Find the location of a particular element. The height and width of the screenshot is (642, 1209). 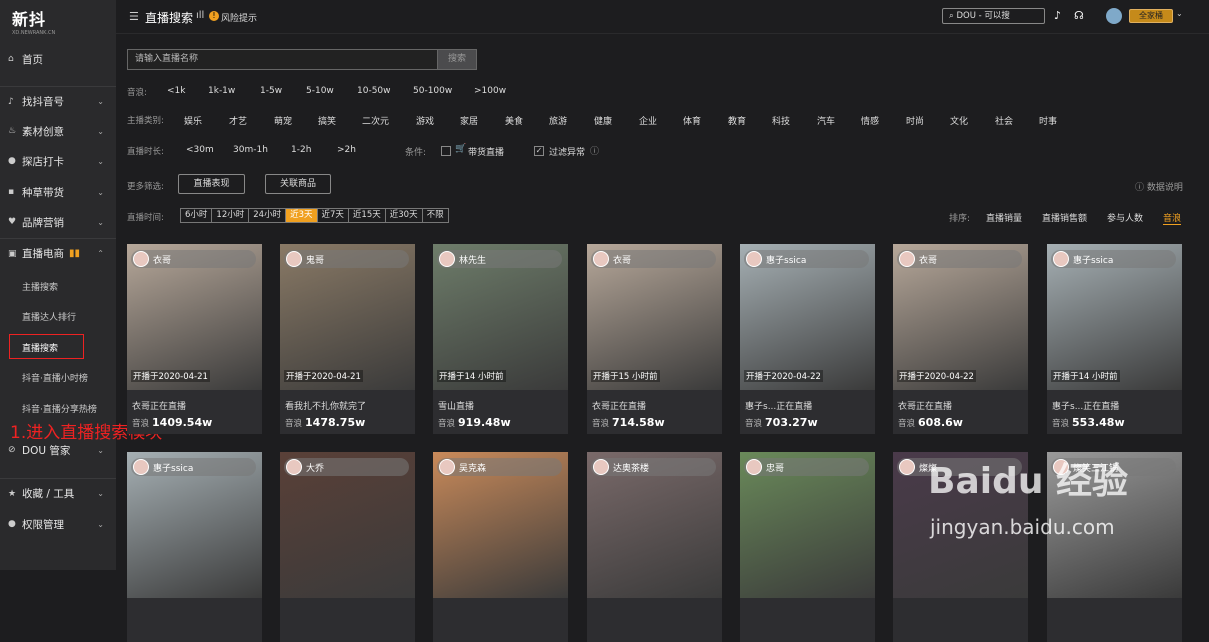

filter-volume-option: 50-100w is located at coordinates (432, 91).